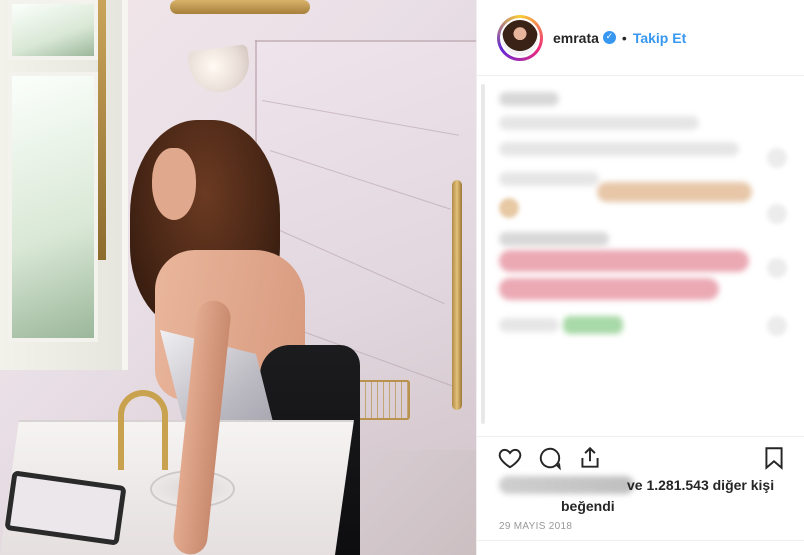 The image size is (804, 555). I want to click on post-date: 29 MAYIS 2018, so click(535, 526).